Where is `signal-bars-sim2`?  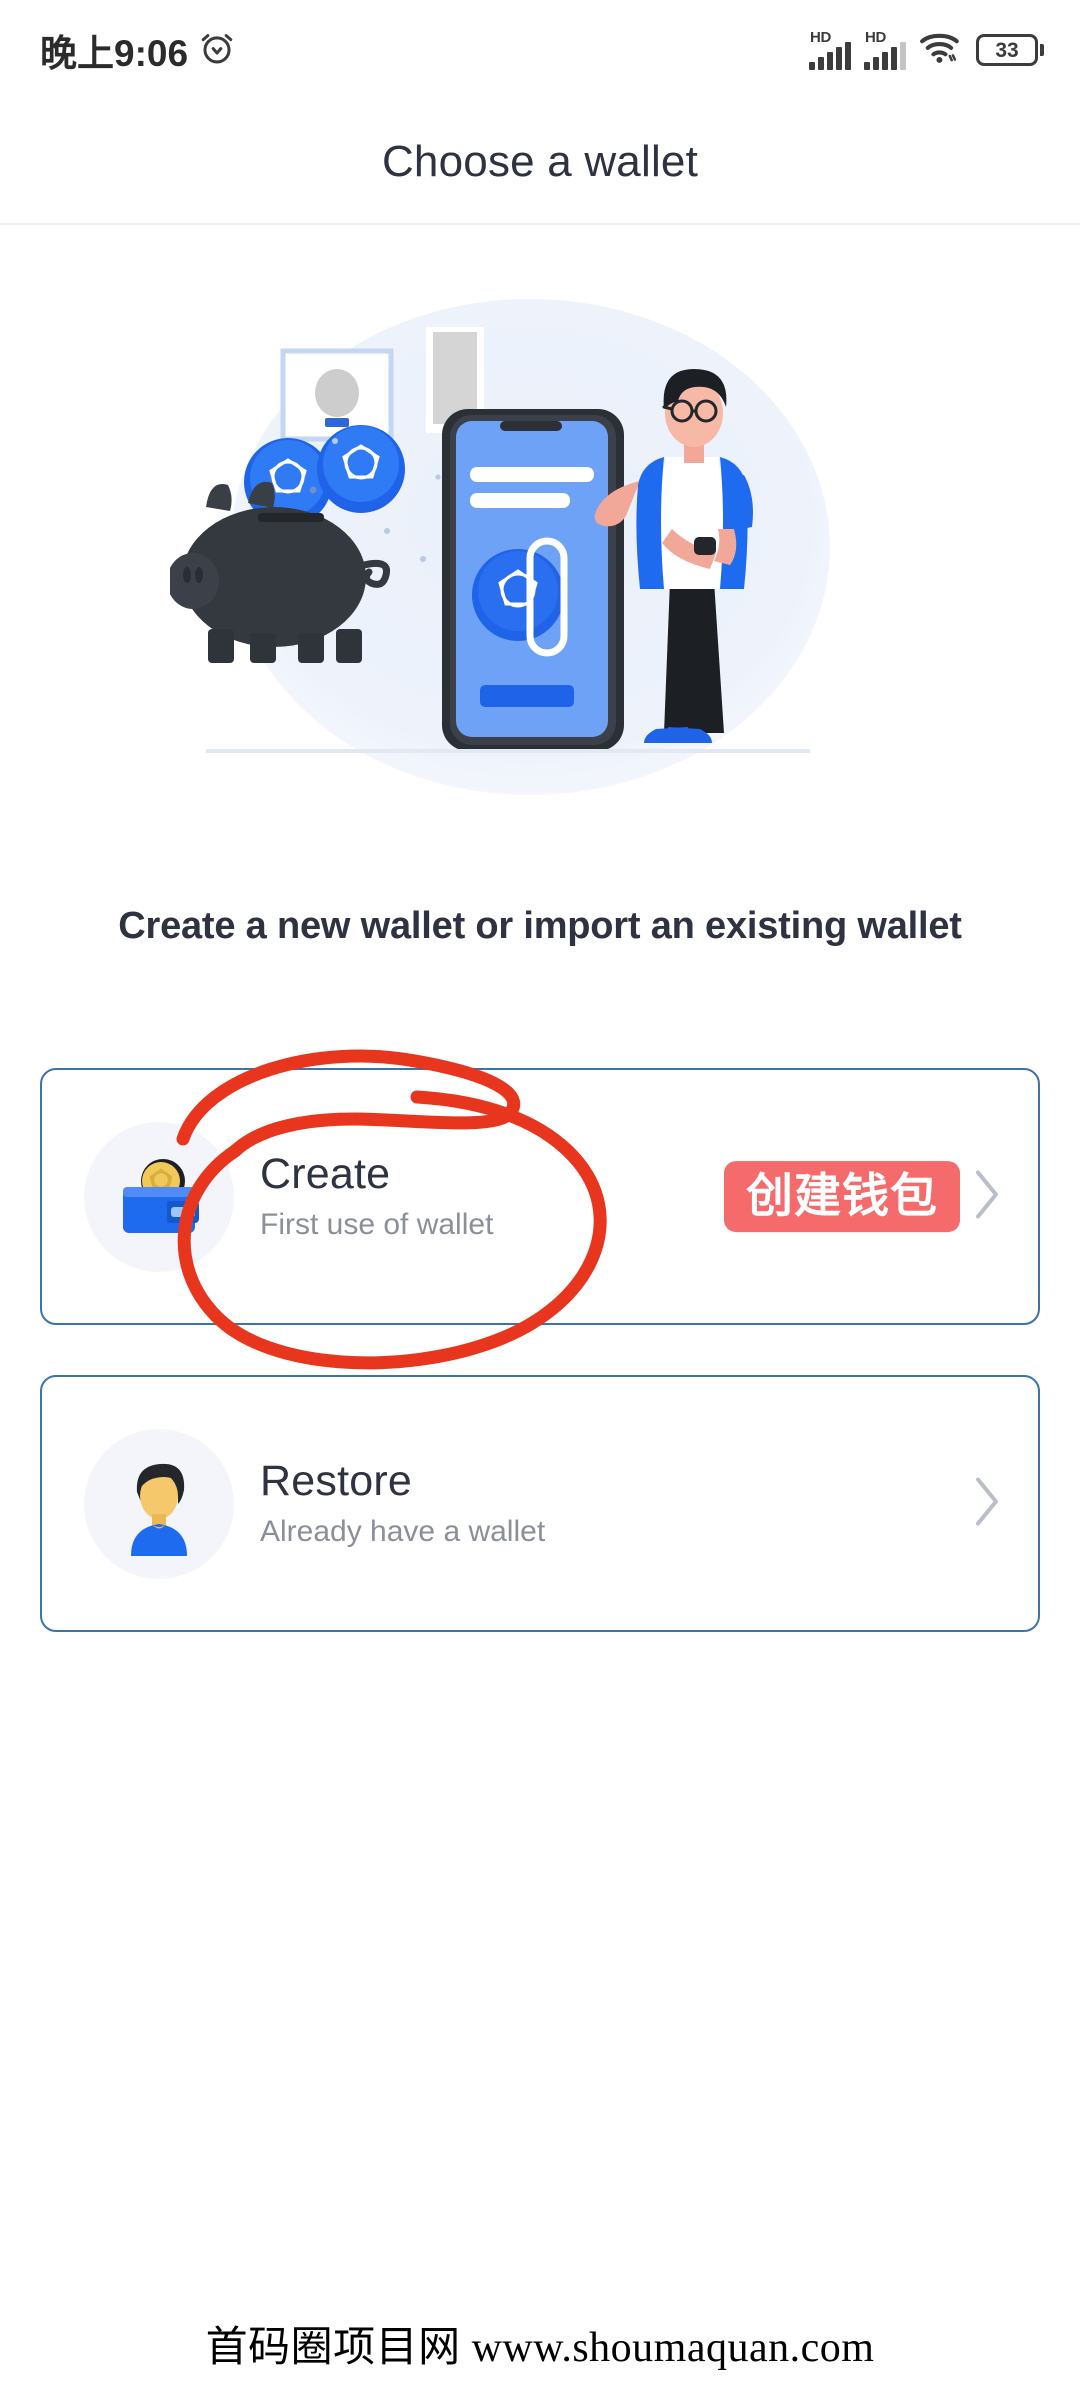 signal-bars-sim2 is located at coordinates (885, 56).